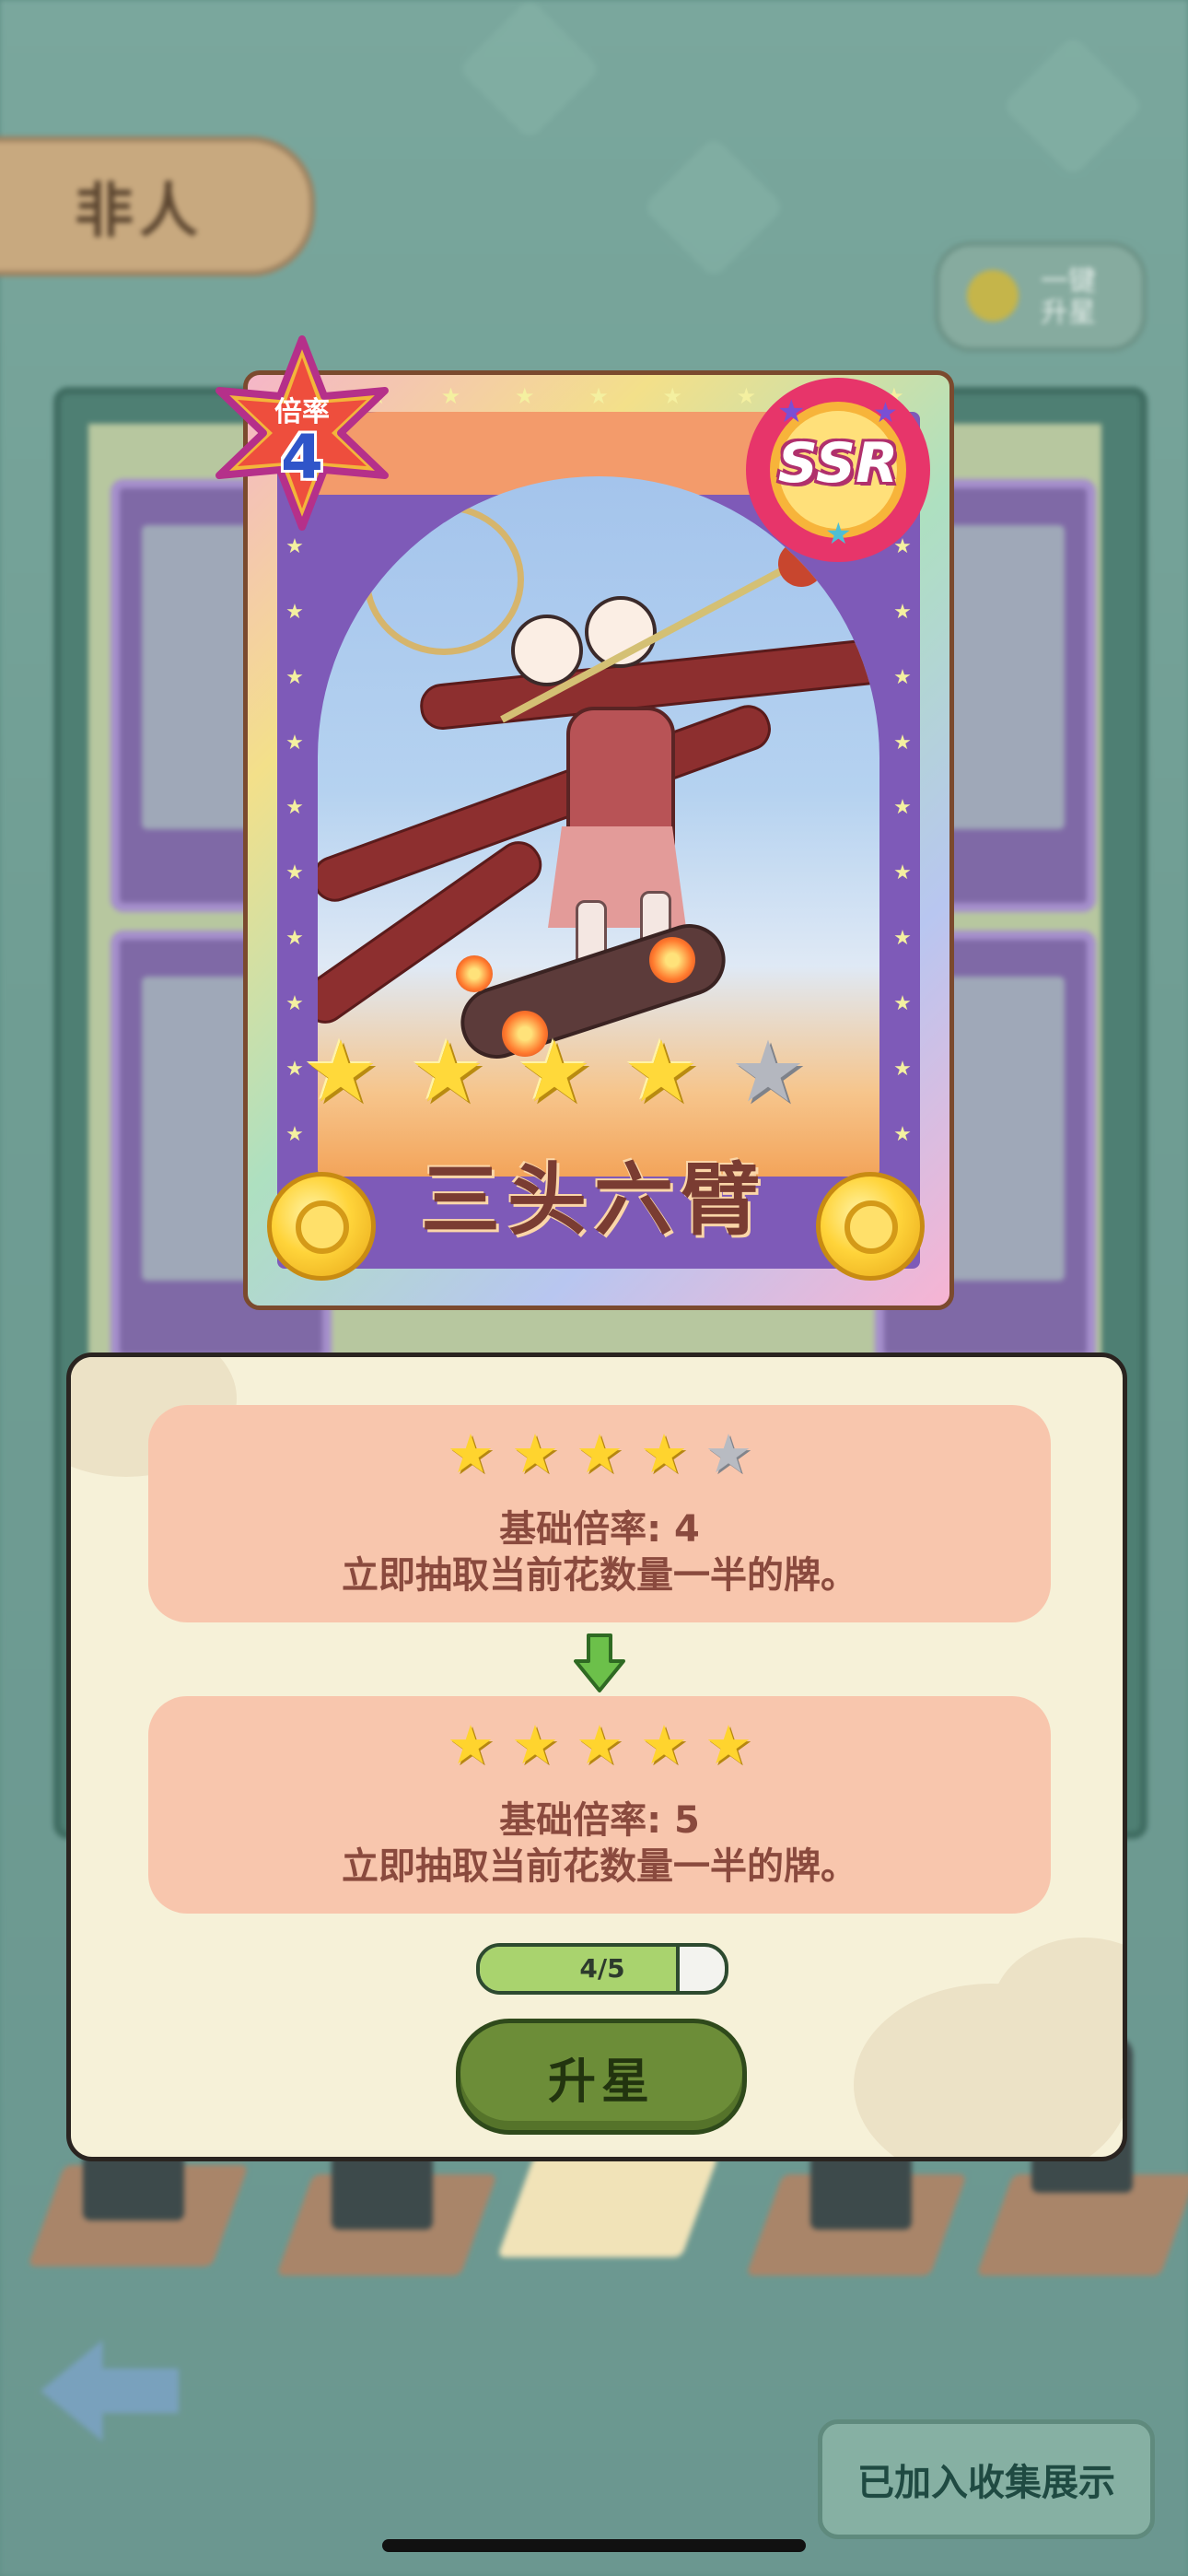  I want to click on rate-value: 4, so click(302, 457).